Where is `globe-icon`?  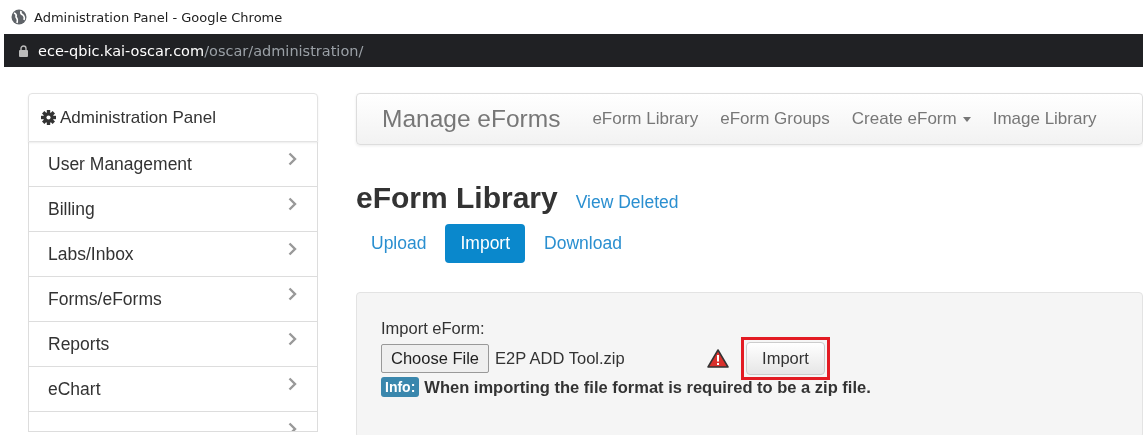
globe-icon is located at coordinates (19, 17).